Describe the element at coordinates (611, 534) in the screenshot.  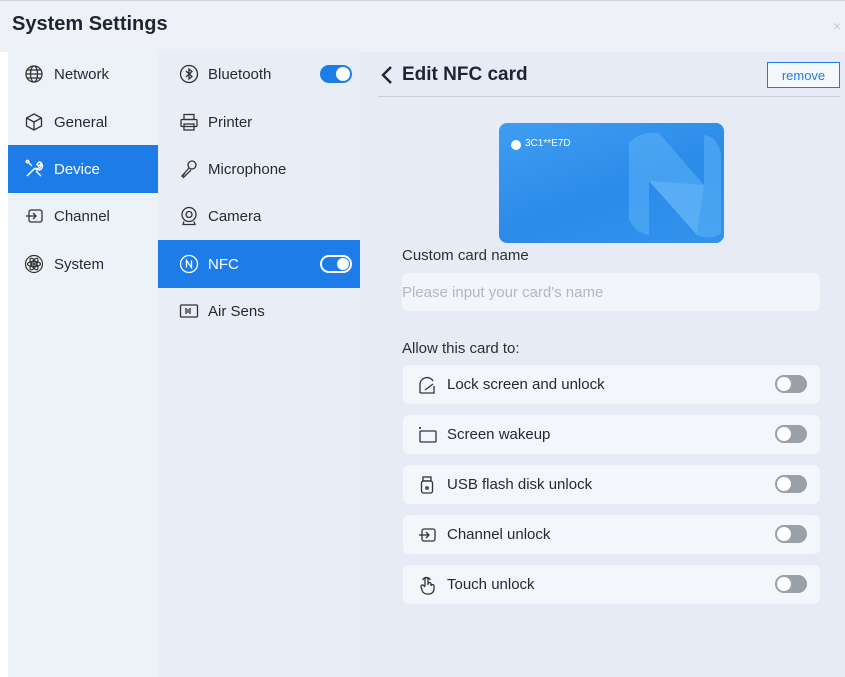
I see `permission-row-channel: Channel unlock` at that location.